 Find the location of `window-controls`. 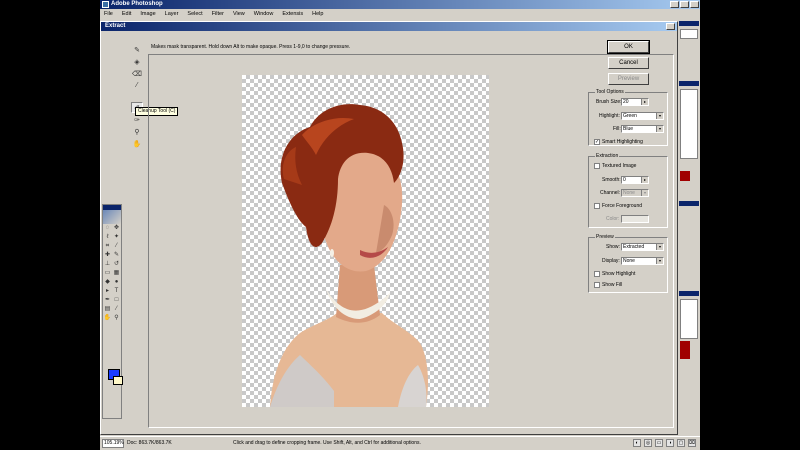

window-controls is located at coordinates (684, 4).